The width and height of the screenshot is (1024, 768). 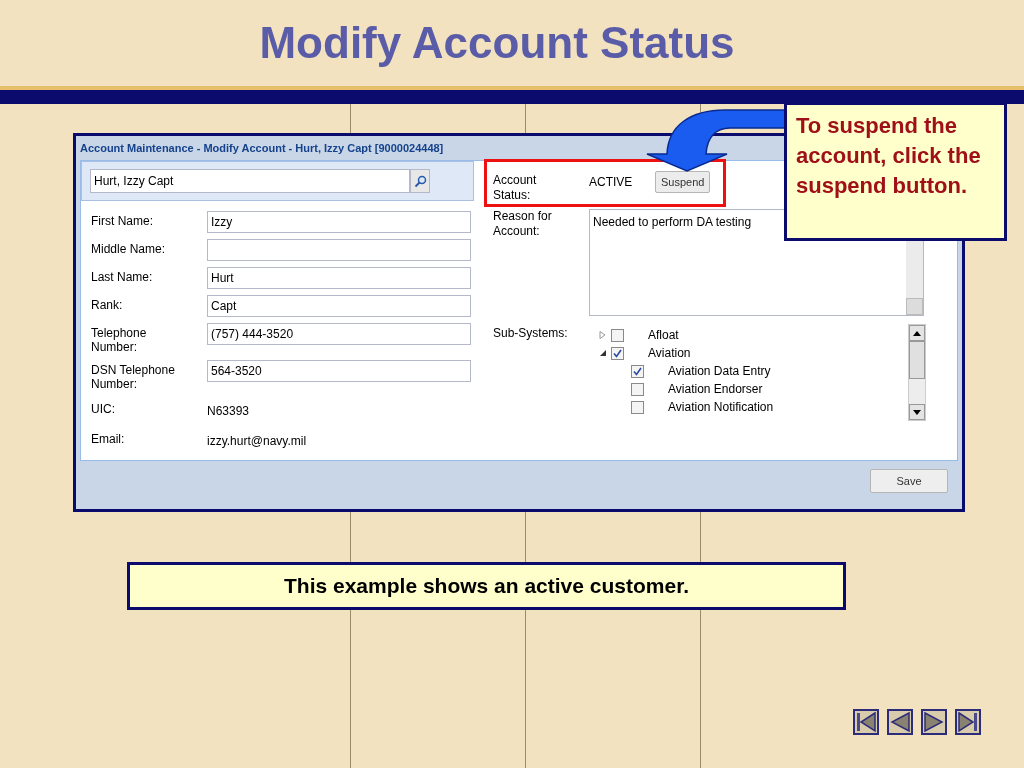 I want to click on search-button, so click(x=420, y=181).